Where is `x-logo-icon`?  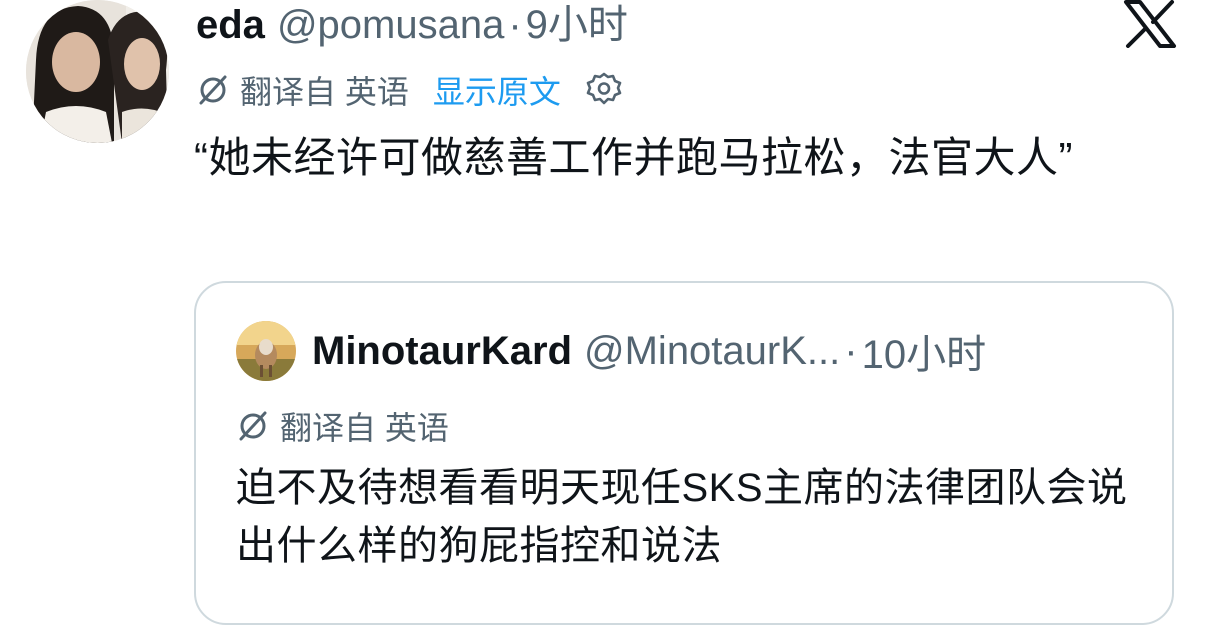 x-logo-icon is located at coordinates (1150, 24).